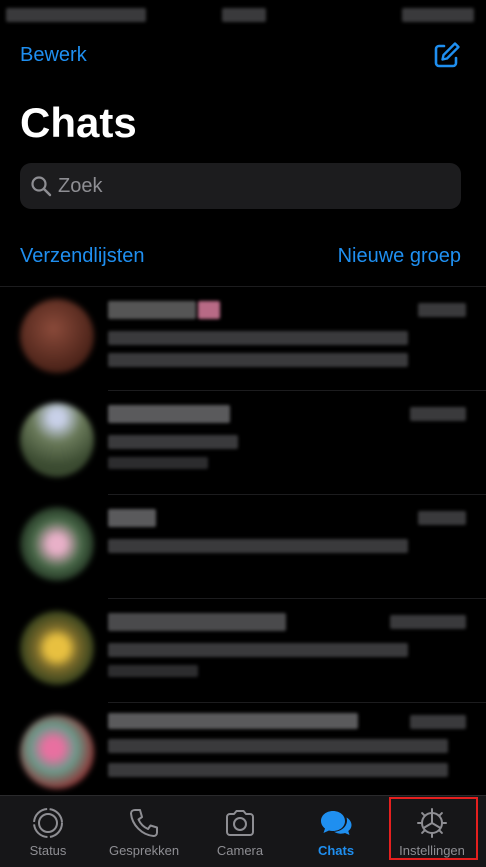 The height and width of the screenshot is (867, 486). Describe the element at coordinates (447, 55) in the screenshot. I see `compose-icon` at that location.